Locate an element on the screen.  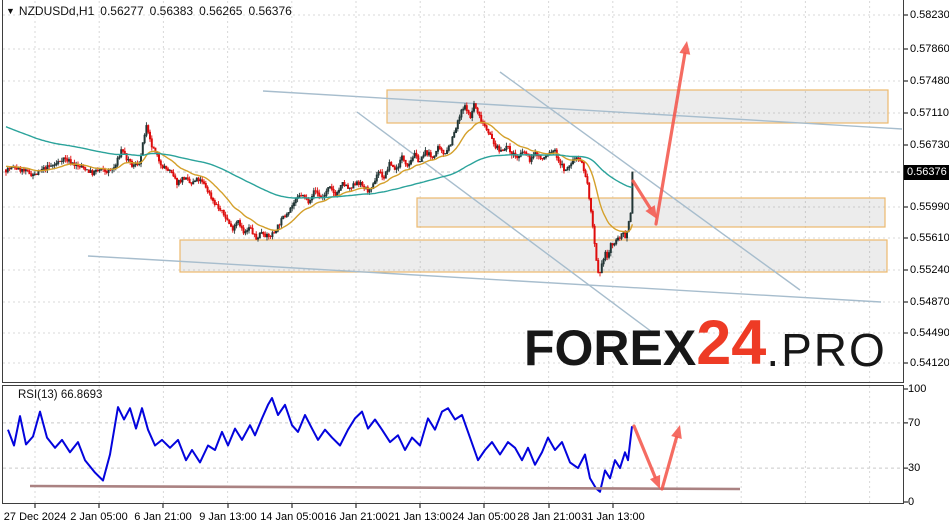
rsi-tick-label: 30 is located at coordinates (914, 468).